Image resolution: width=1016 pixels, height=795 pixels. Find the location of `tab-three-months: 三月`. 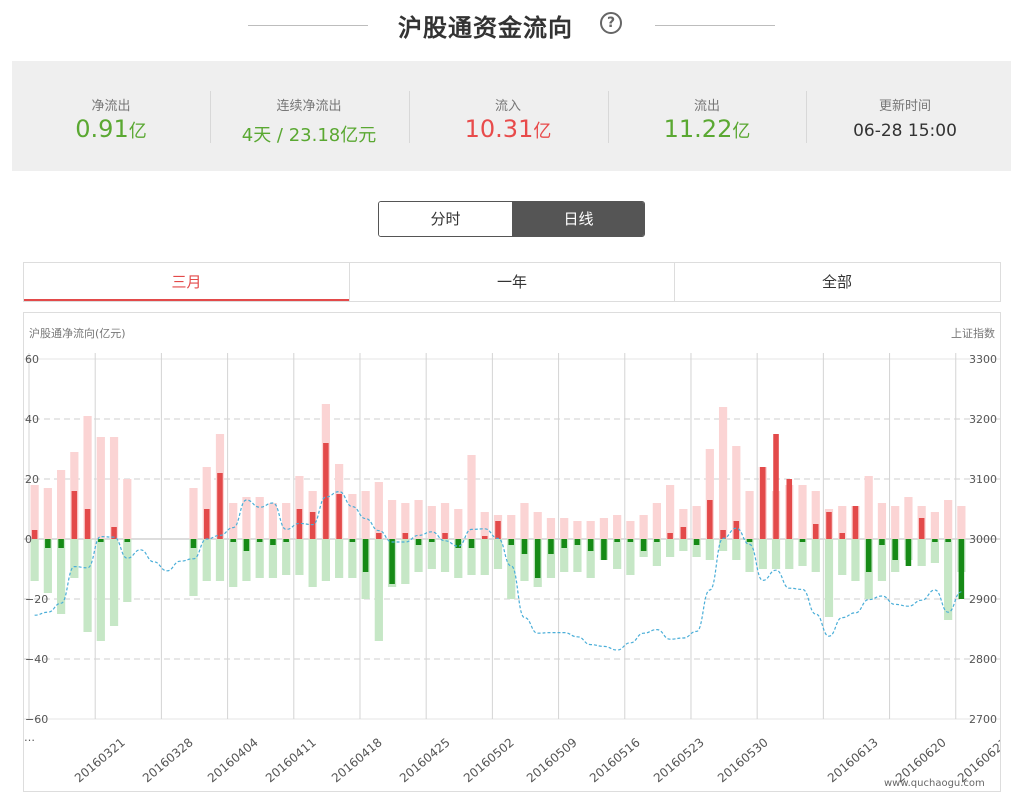

tab-three-months: 三月 is located at coordinates (186, 282).